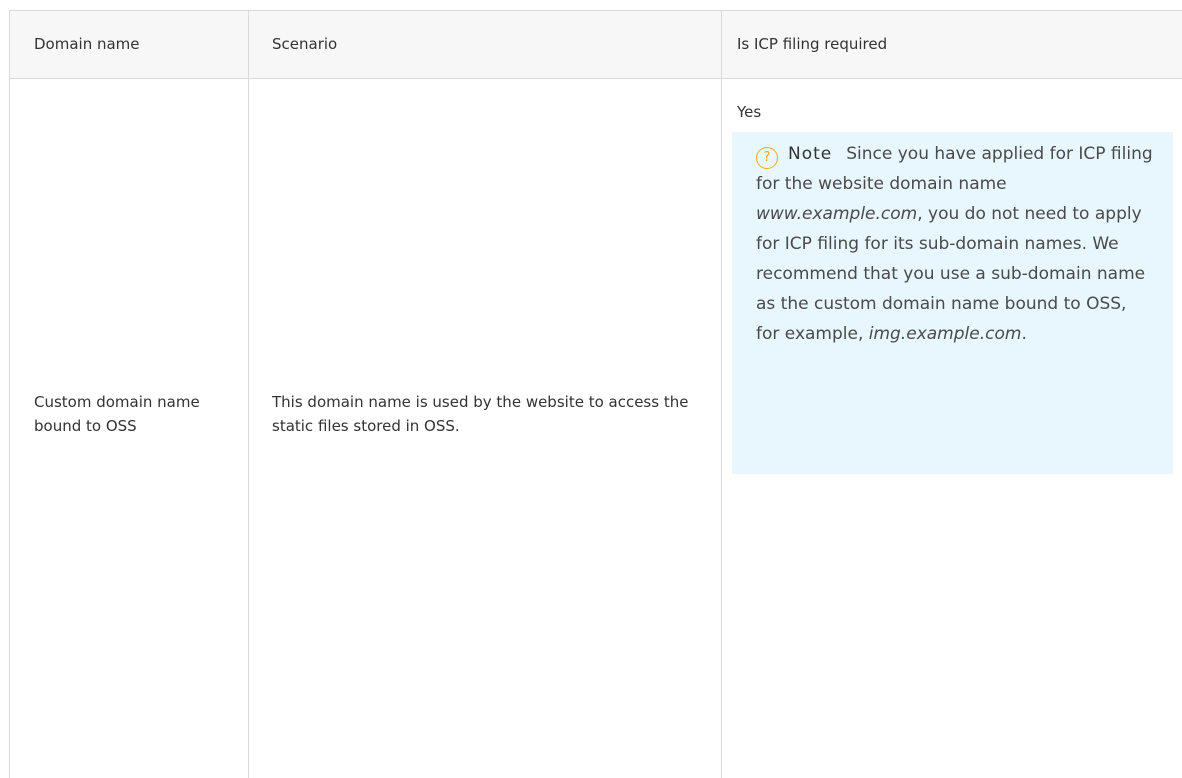 The height and width of the screenshot is (778, 1182). Describe the element at coordinates (87, 44) in the screenshot. I see `header-domain-name: Domain name` at that location.